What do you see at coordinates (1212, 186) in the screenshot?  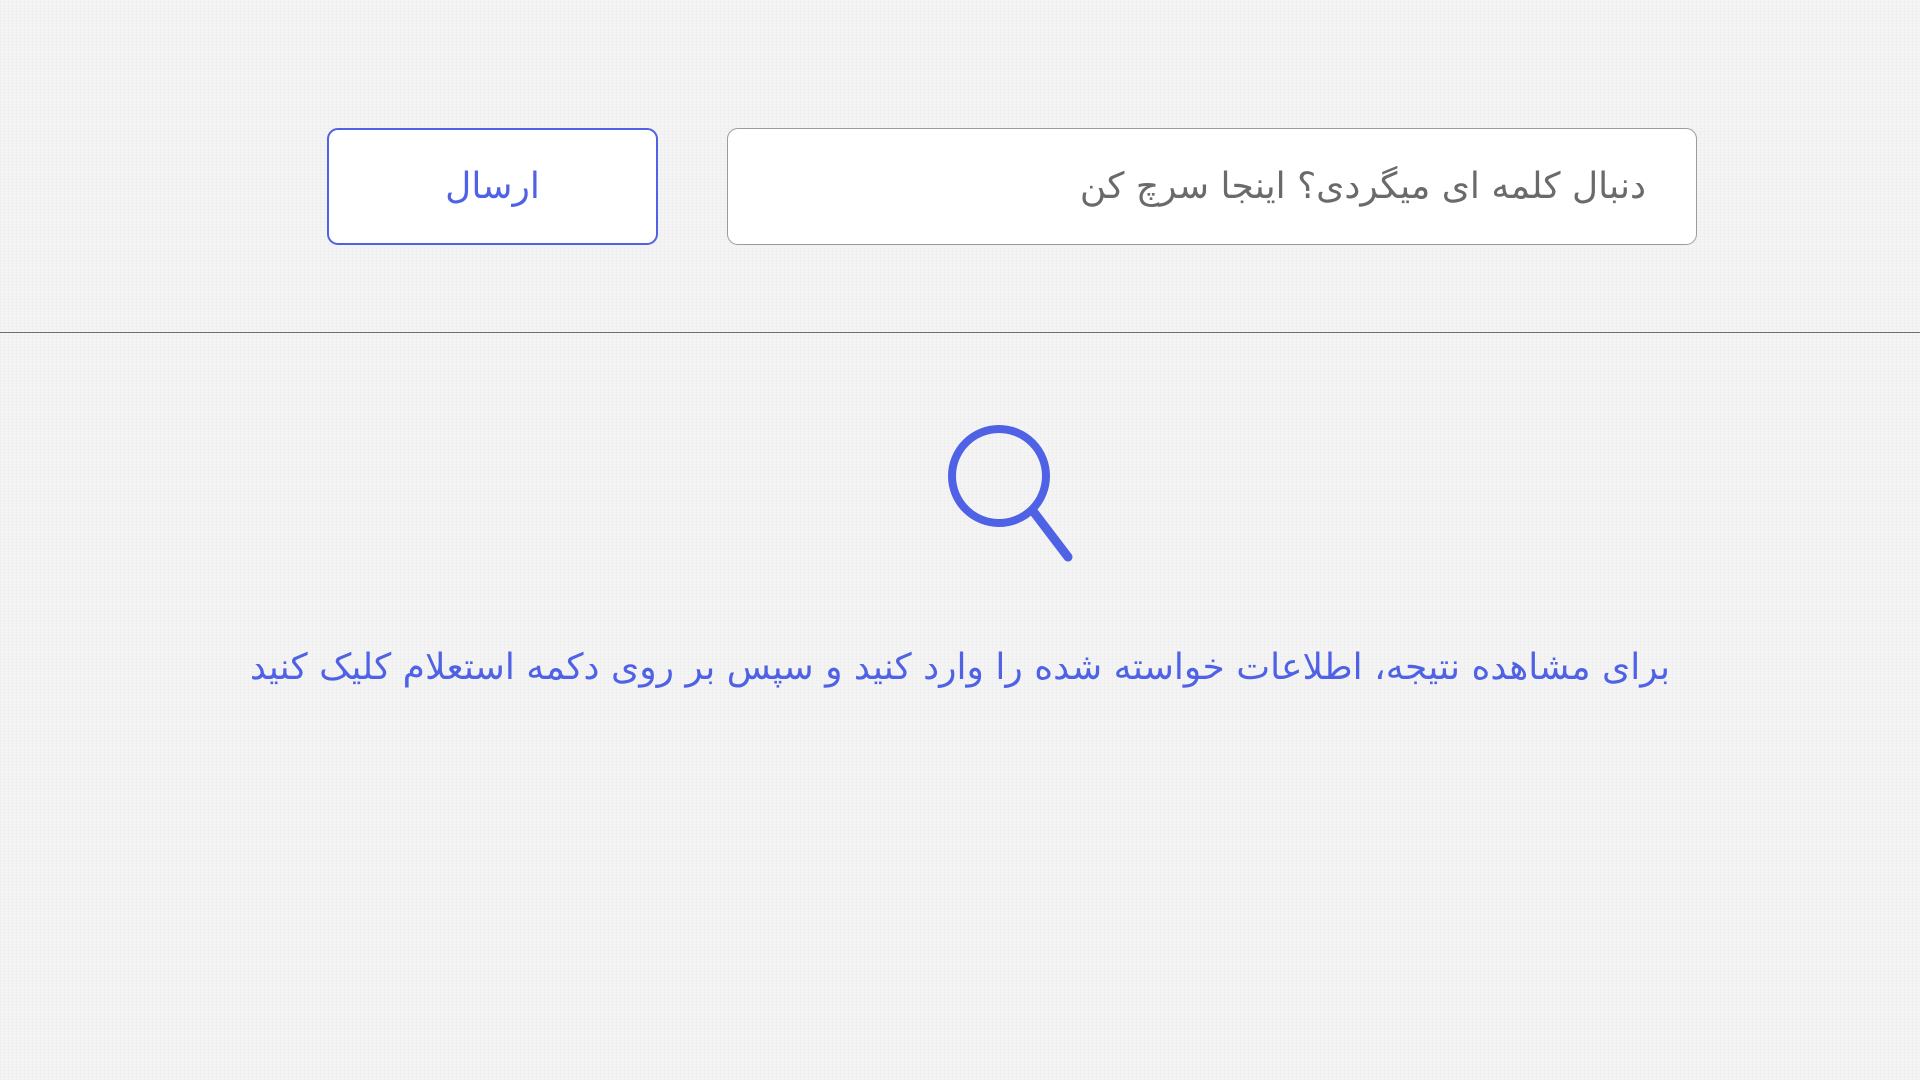 I see `search-input` at bounding box center [1212, 186].